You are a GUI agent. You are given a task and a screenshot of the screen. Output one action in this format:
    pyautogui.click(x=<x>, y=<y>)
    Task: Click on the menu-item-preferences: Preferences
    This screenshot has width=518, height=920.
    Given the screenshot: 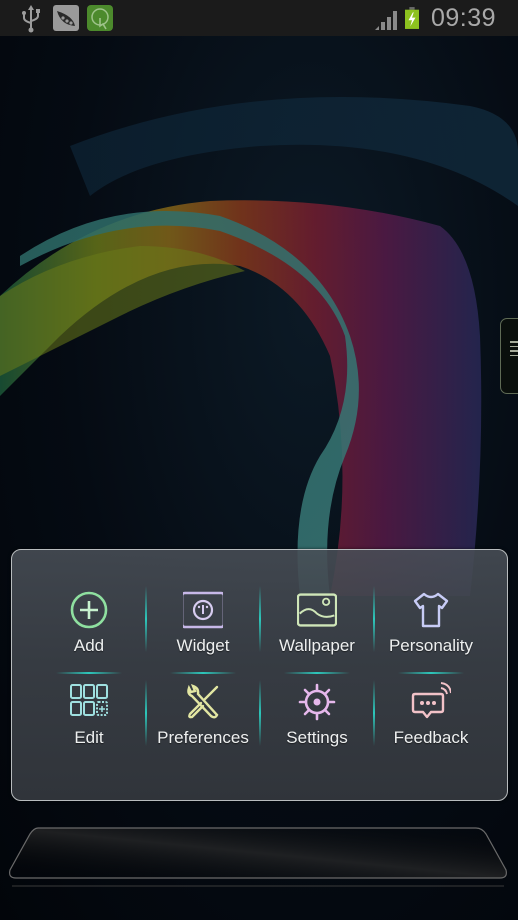 What is the action you would take?
    pyautogui.click(x=203, y=728)
    